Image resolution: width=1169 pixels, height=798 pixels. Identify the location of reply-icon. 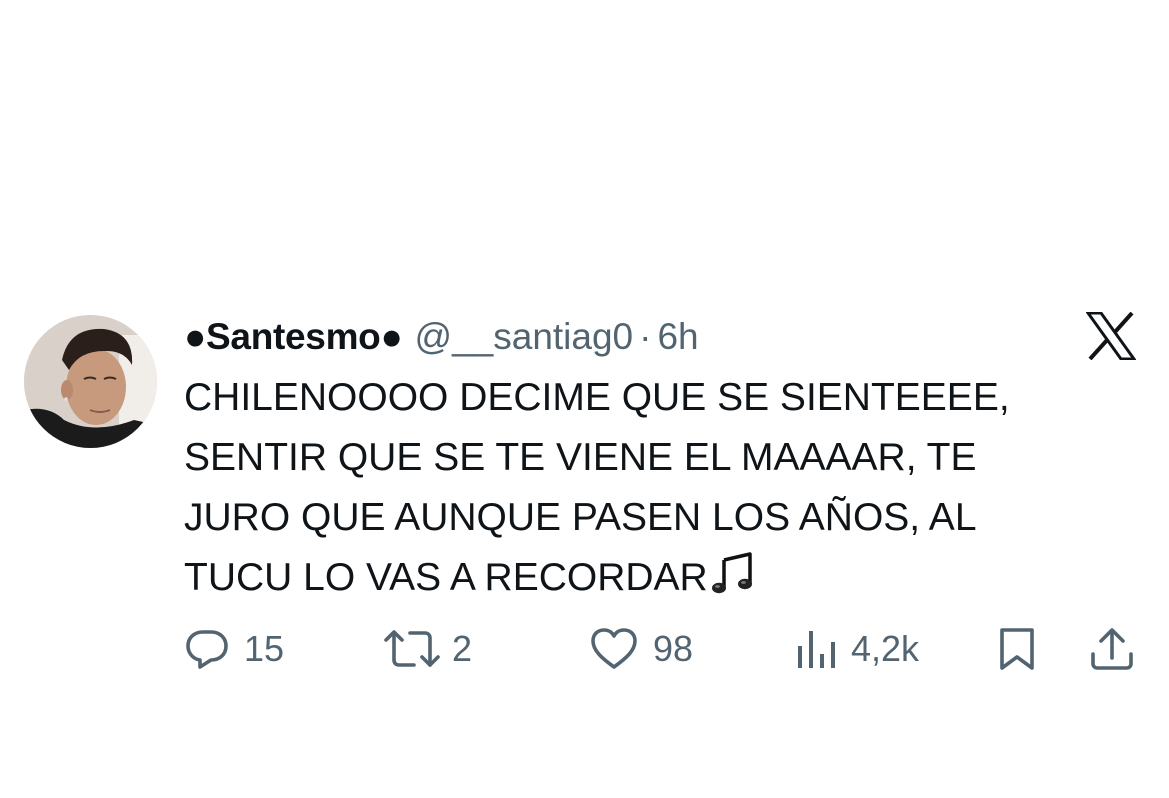
(207, 649).